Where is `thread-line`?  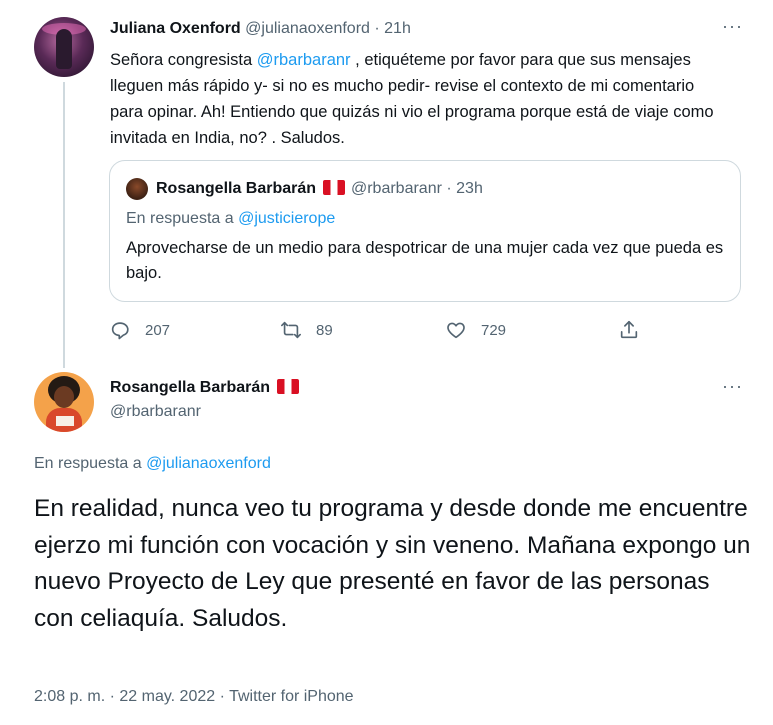
thread-line is located at coordinates (64, 225).